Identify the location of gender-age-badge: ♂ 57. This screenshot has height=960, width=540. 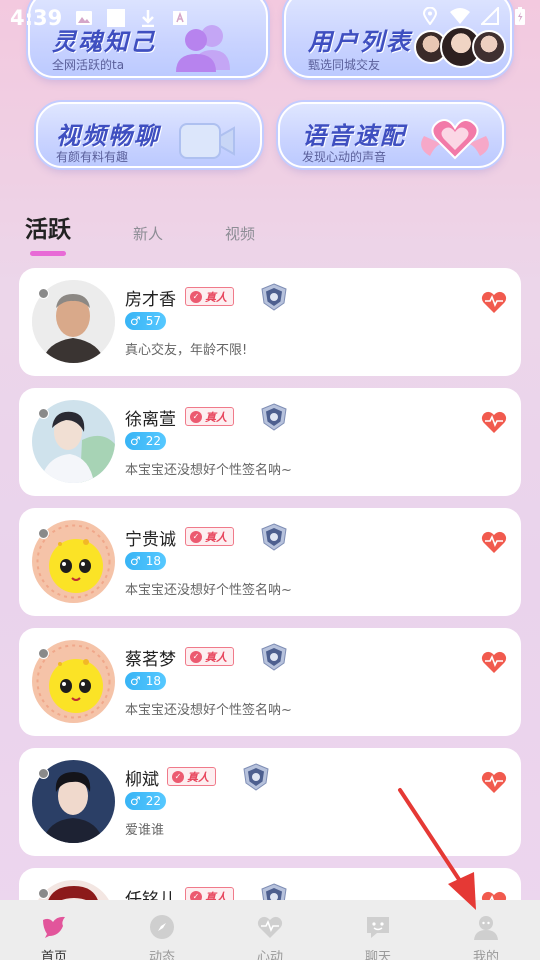
(146, 321).